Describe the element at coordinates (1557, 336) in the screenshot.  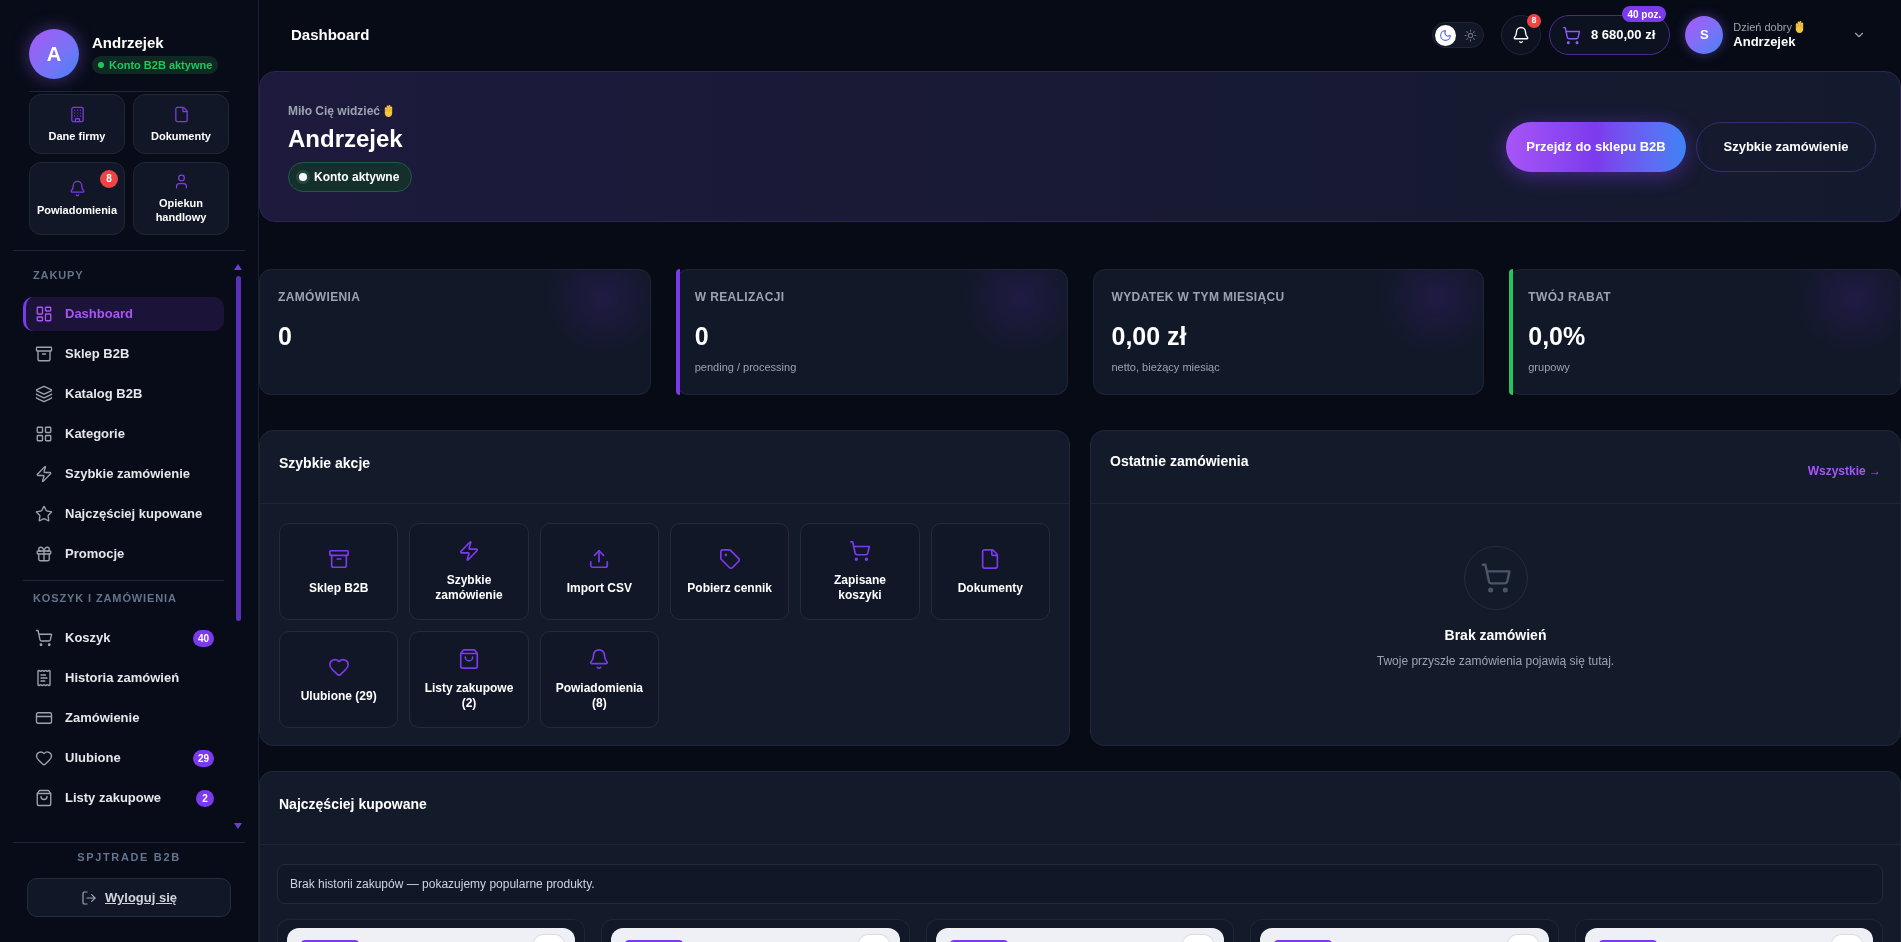
I see `stat-value: 0,0%` at that location.